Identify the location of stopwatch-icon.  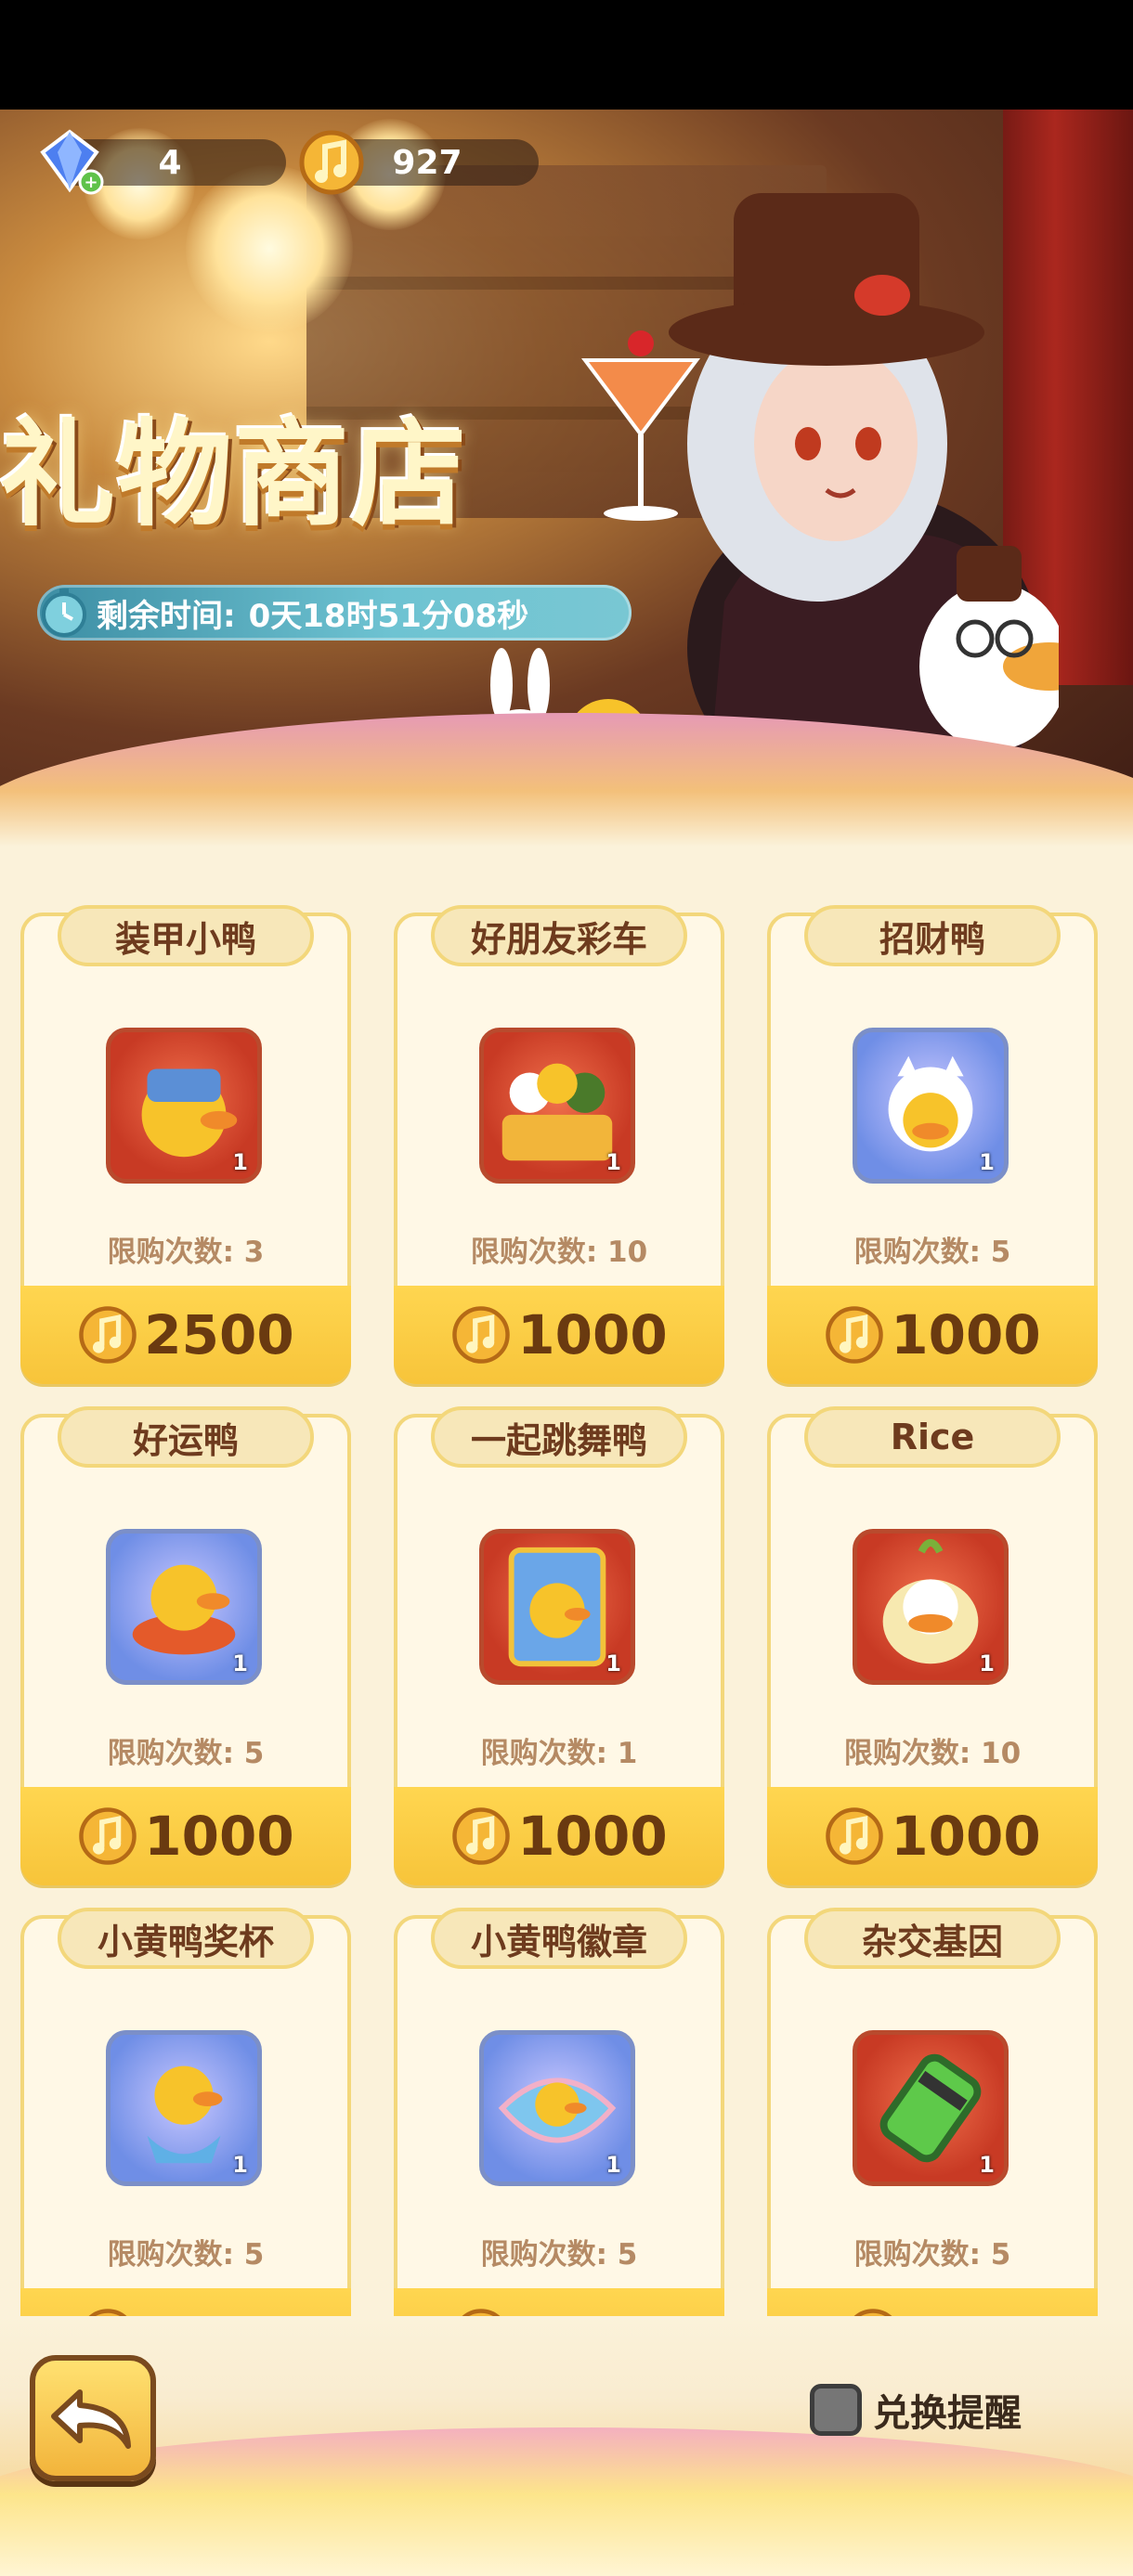
(64, 613).